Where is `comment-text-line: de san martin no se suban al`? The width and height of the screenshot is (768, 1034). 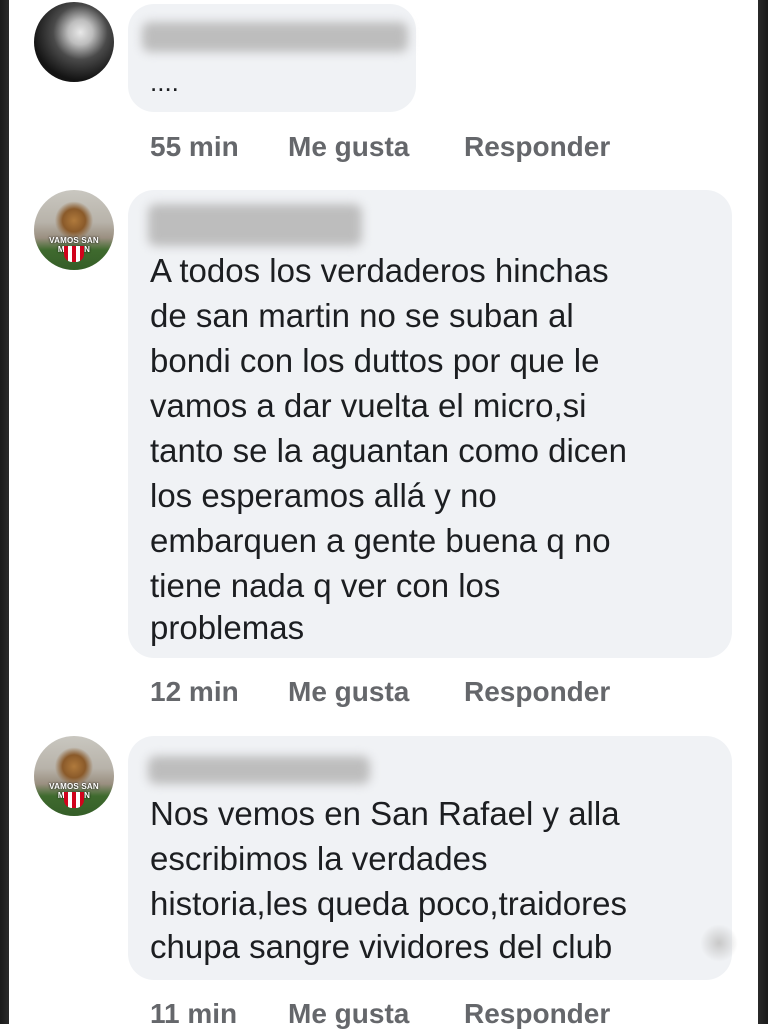
comment-text-line: de san martin no se suban al is located at coordinates (362, 315).